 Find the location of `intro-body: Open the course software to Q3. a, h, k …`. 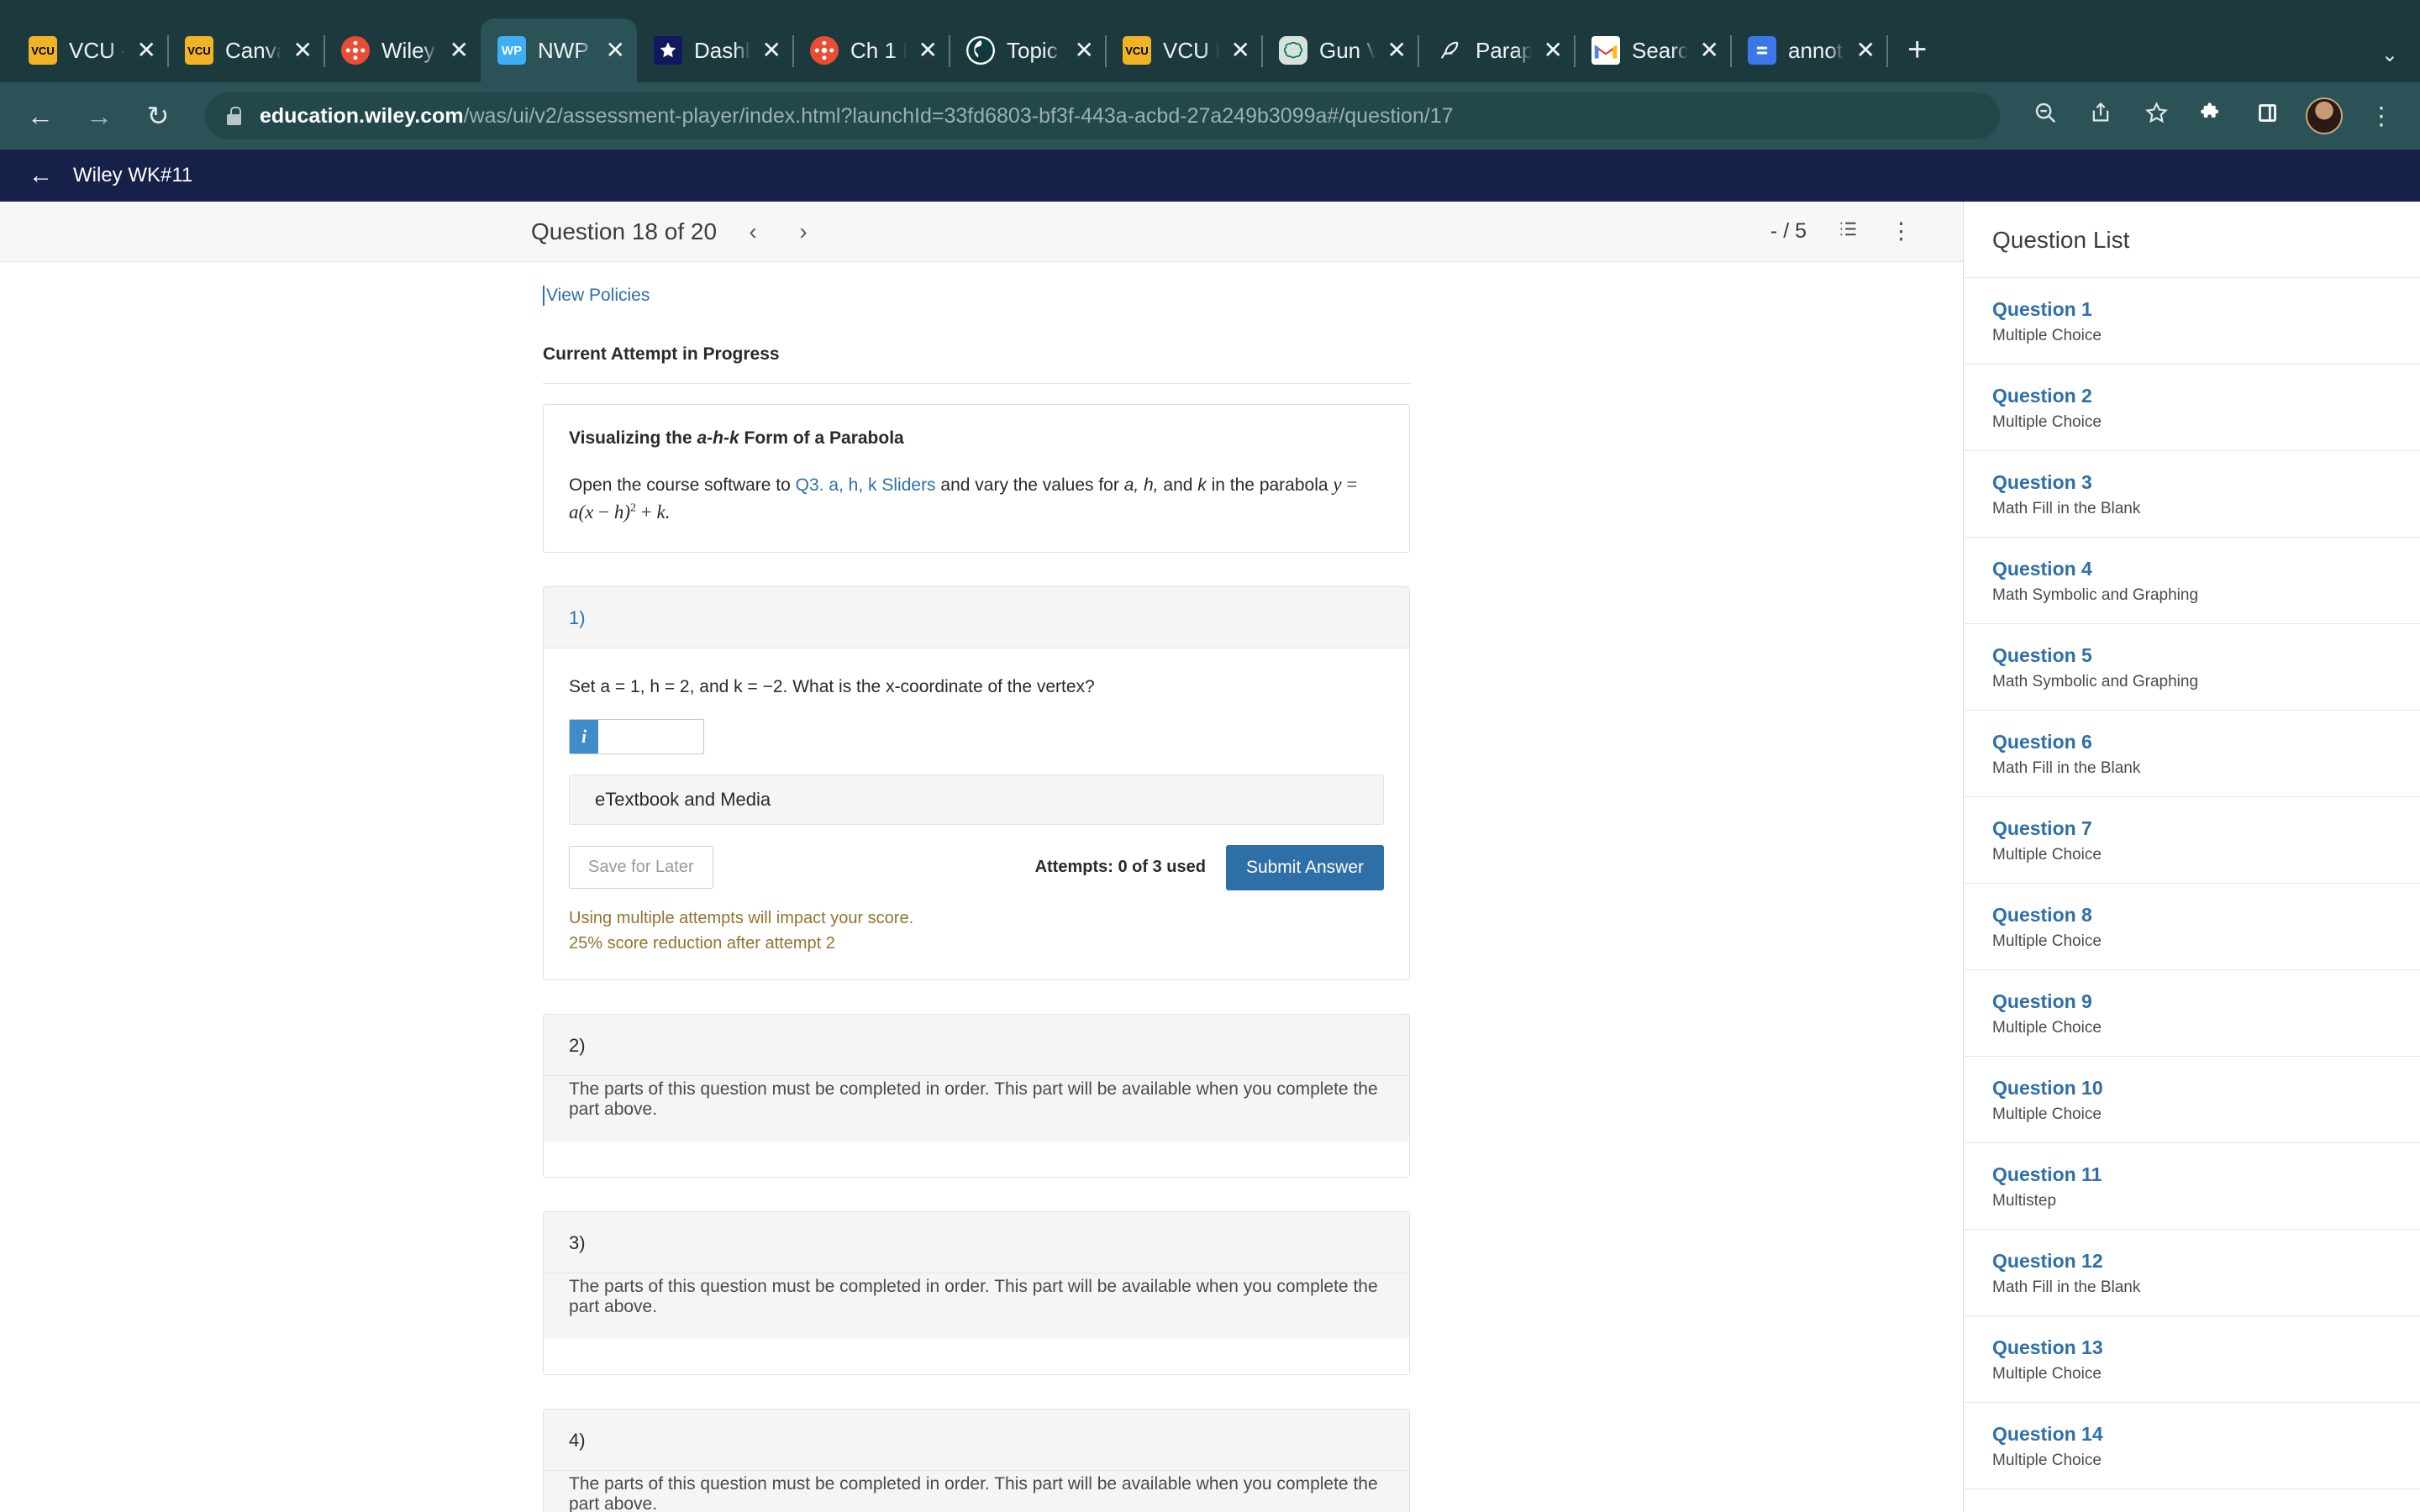

intro-body: Open the course software to Q3. a, h, k … is located at coordinates (976, 498).